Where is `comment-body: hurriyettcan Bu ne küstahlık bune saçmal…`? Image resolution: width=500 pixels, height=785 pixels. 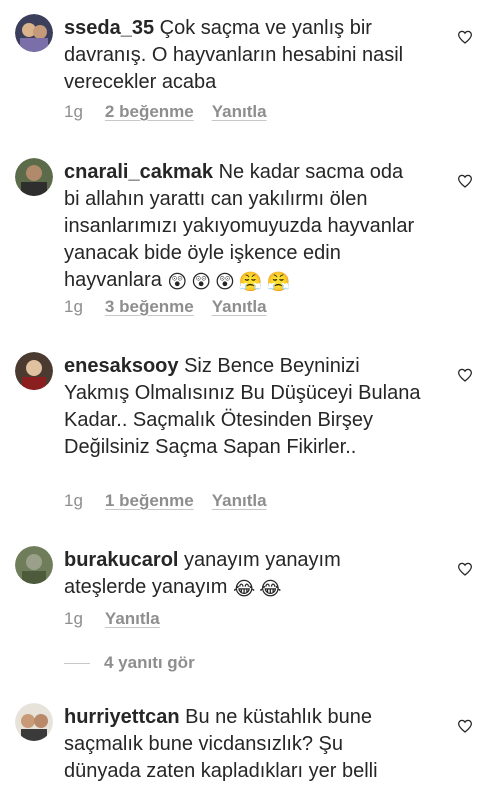
comment-body: hurriyettcan Bu ne küstahlık bune saçmal… is located at coordinates (244, 744).